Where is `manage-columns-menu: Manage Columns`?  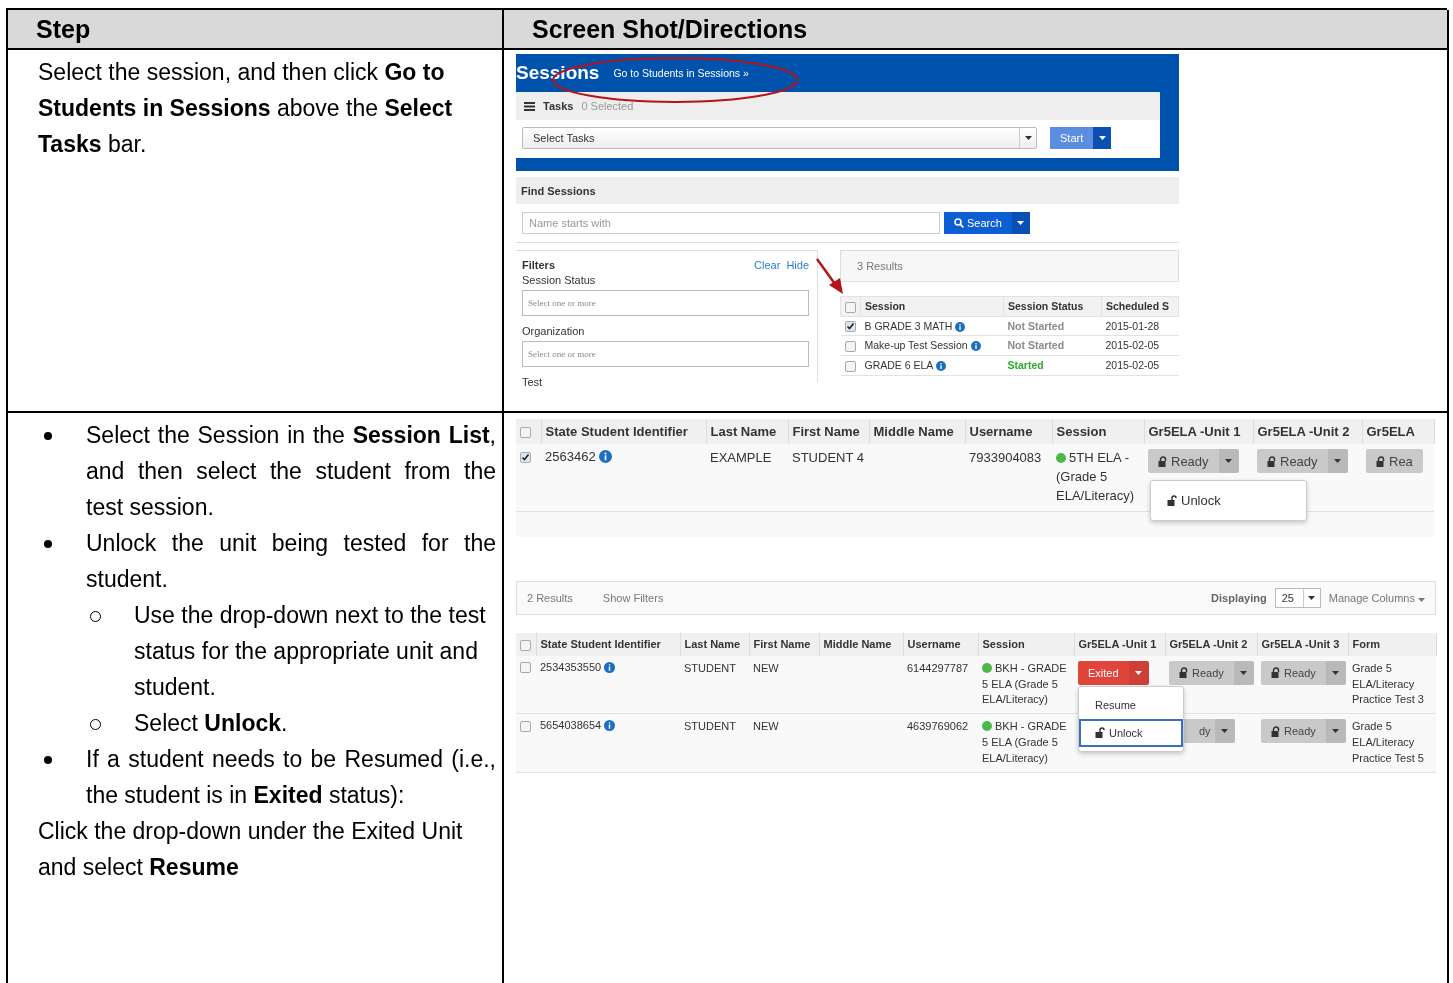 manage-columns-menu: Manage Columns is located at coordinates (1376, 598).